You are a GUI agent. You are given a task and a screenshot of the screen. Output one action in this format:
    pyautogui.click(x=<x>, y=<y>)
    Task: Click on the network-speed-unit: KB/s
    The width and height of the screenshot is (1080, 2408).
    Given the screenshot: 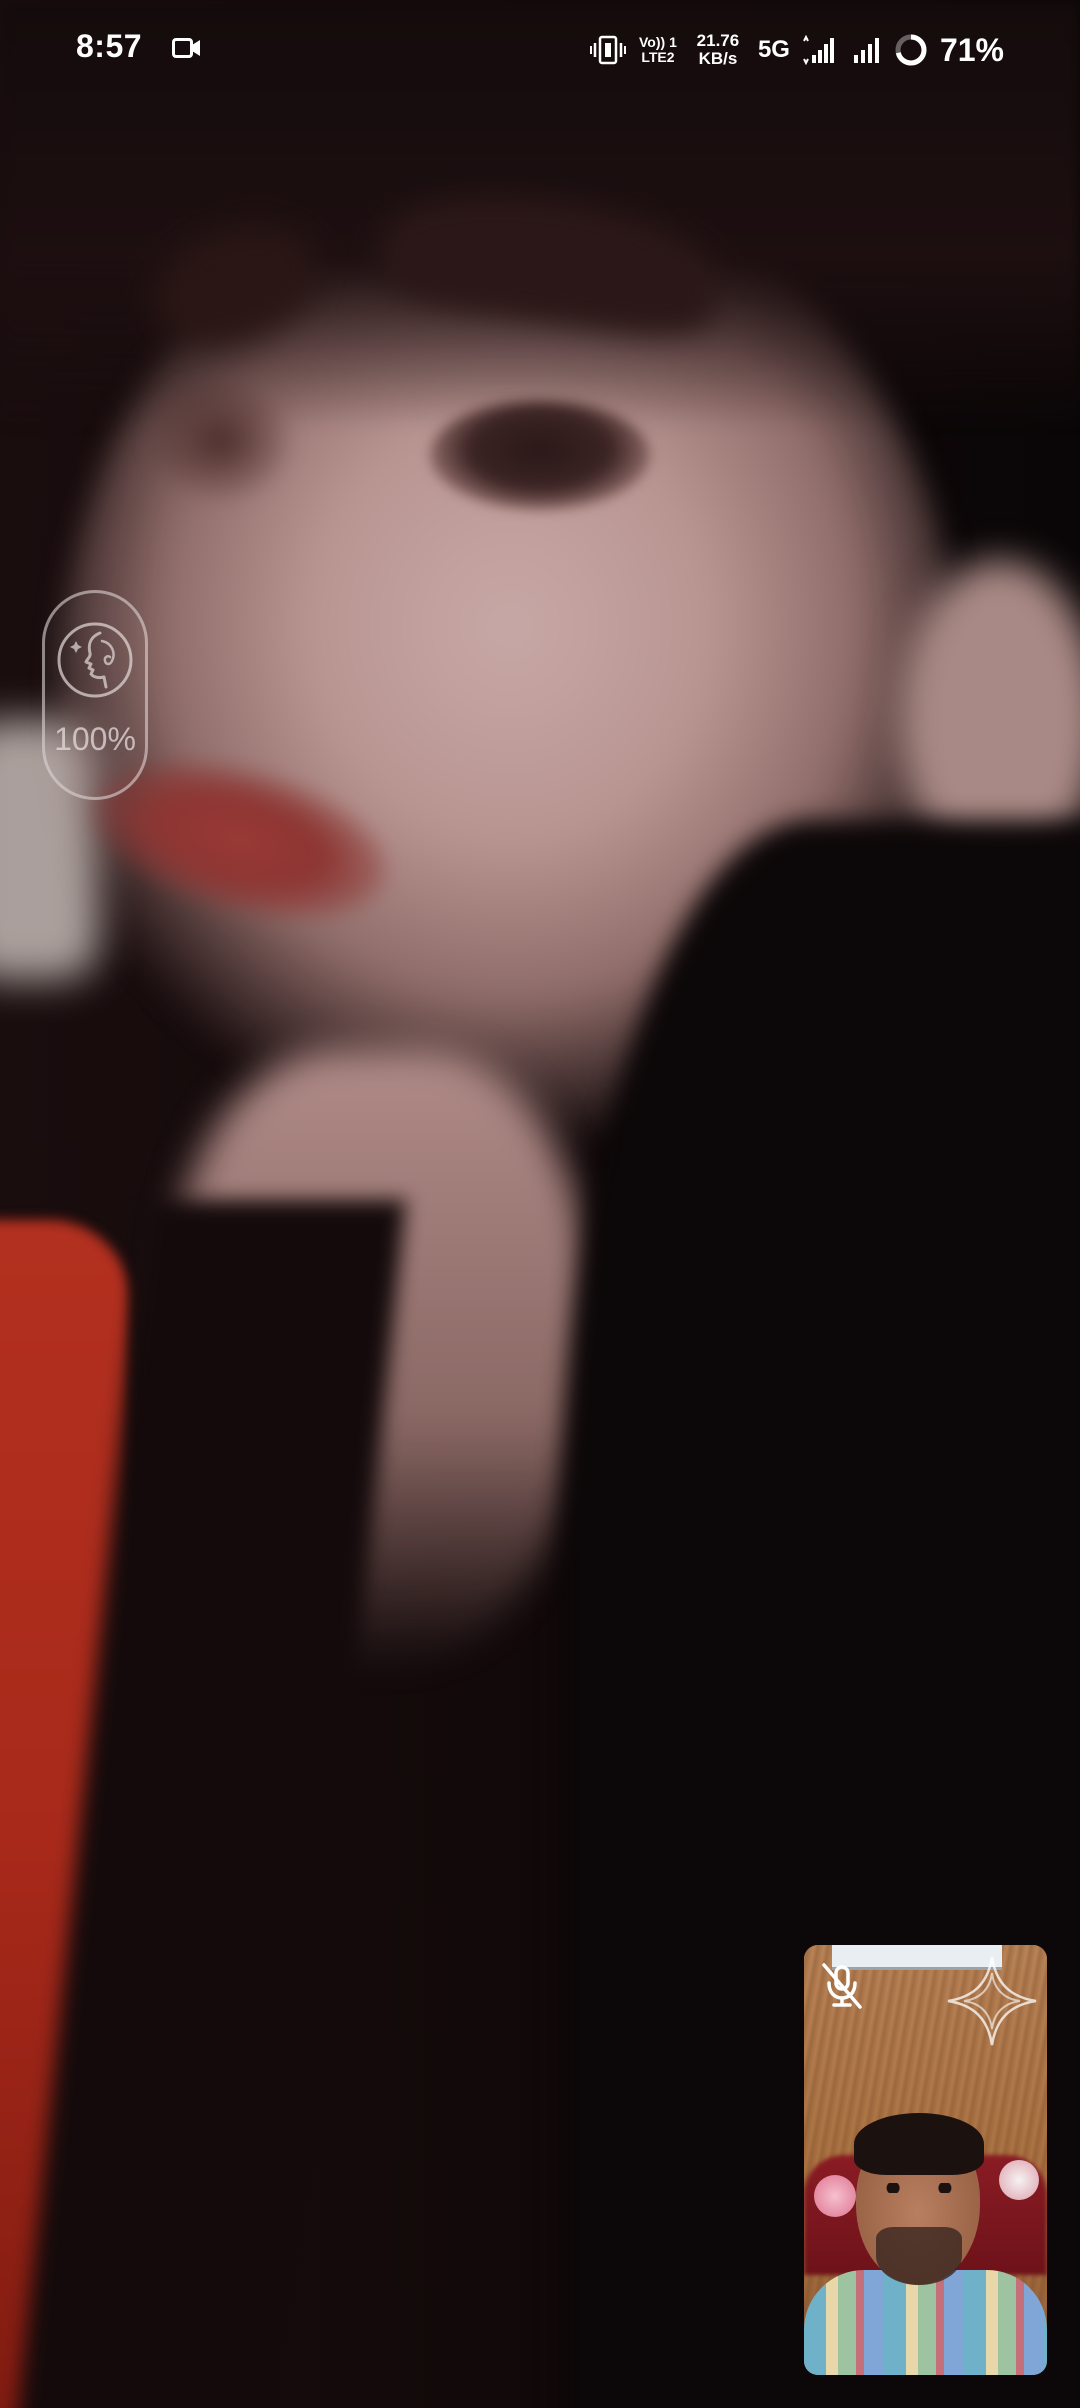 What is the action you would take?
    pyautogui.click(x=718, y=58)
    